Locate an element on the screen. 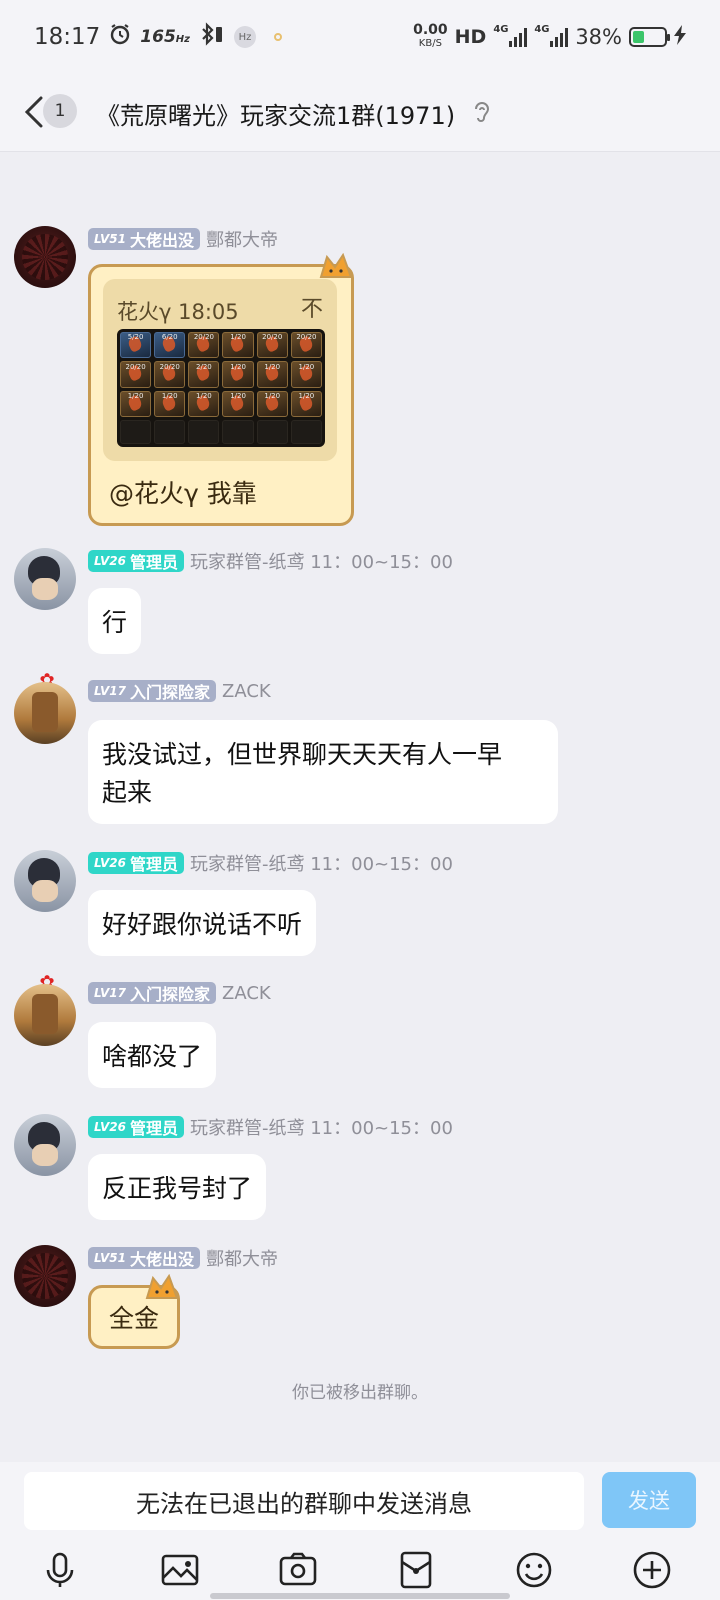 The image size is (720, 1600). camera-icon is located at coordinates (298, 1570).